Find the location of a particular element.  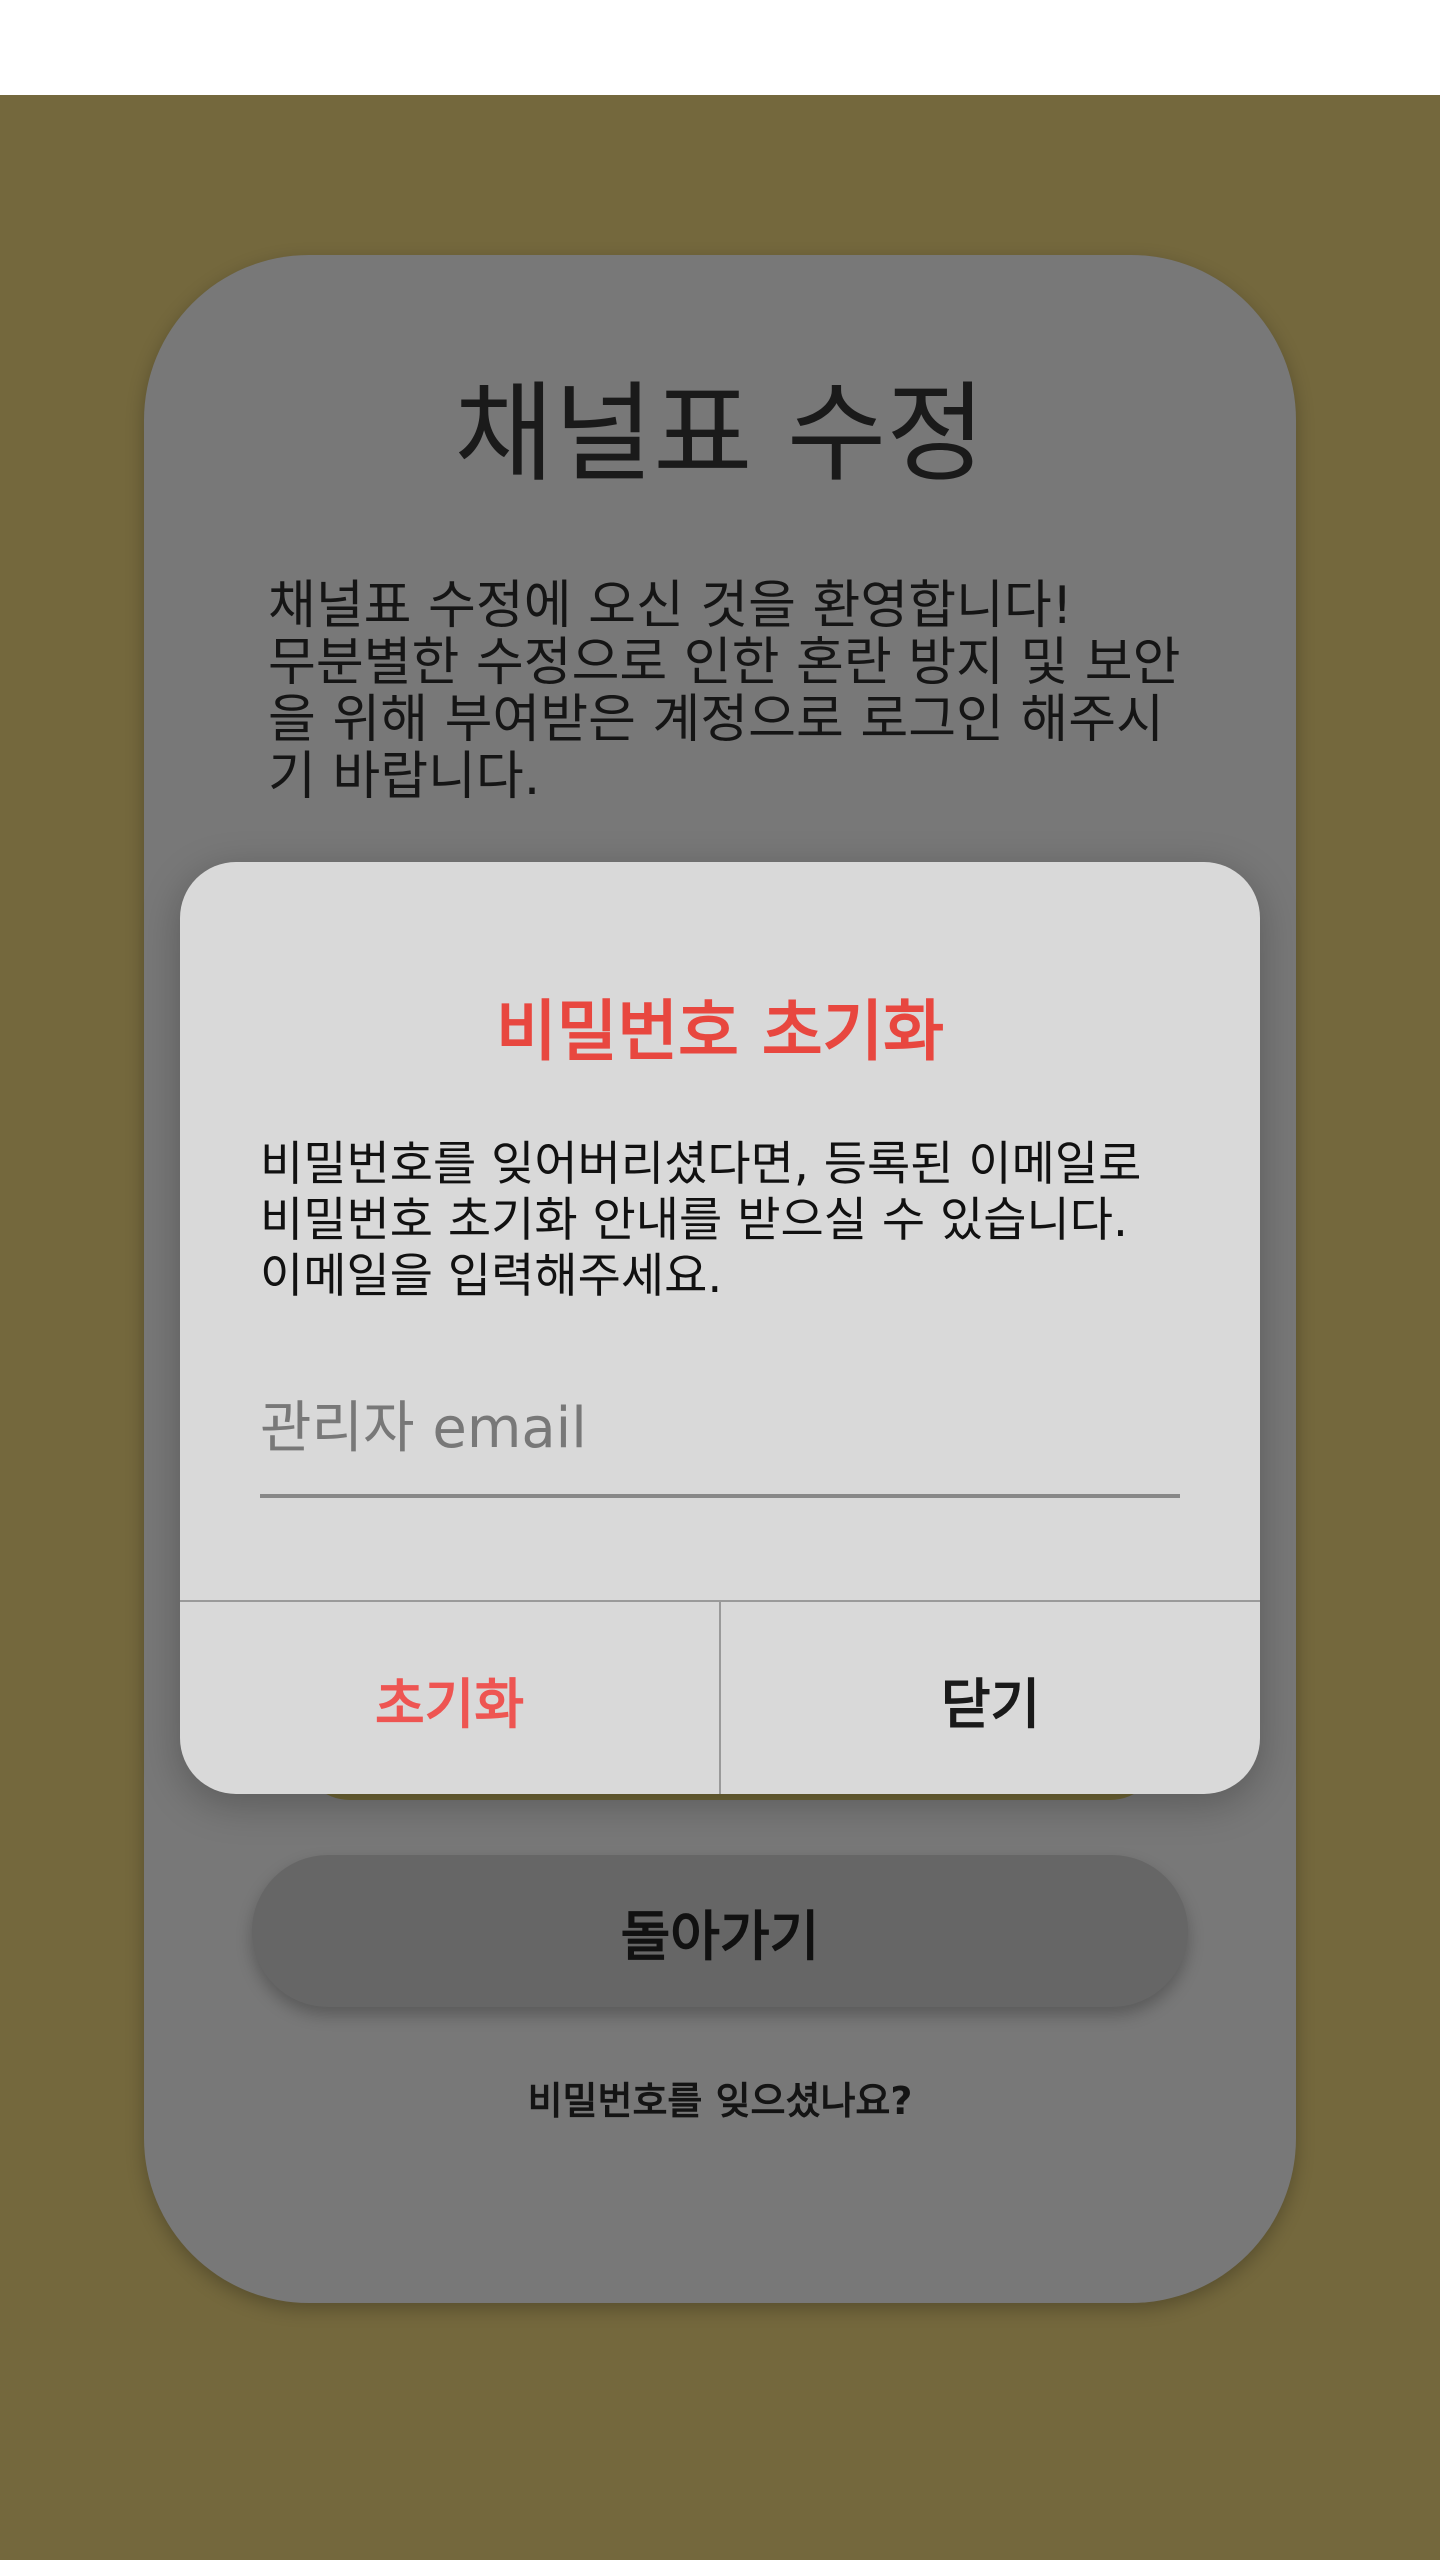

reset-button: 초기화 is located at coordinates (450, 1698).